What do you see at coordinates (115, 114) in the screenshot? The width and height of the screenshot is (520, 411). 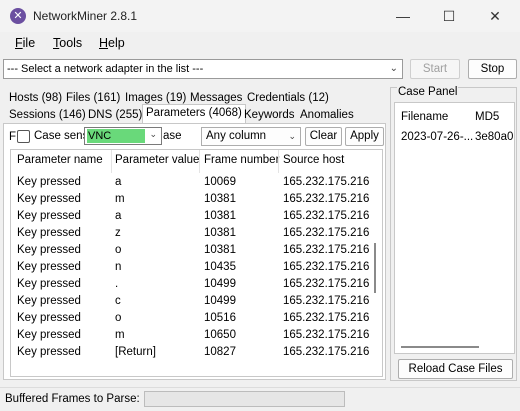 I see `tab-dns: DNS (255)` at bounding box center [115, 114].